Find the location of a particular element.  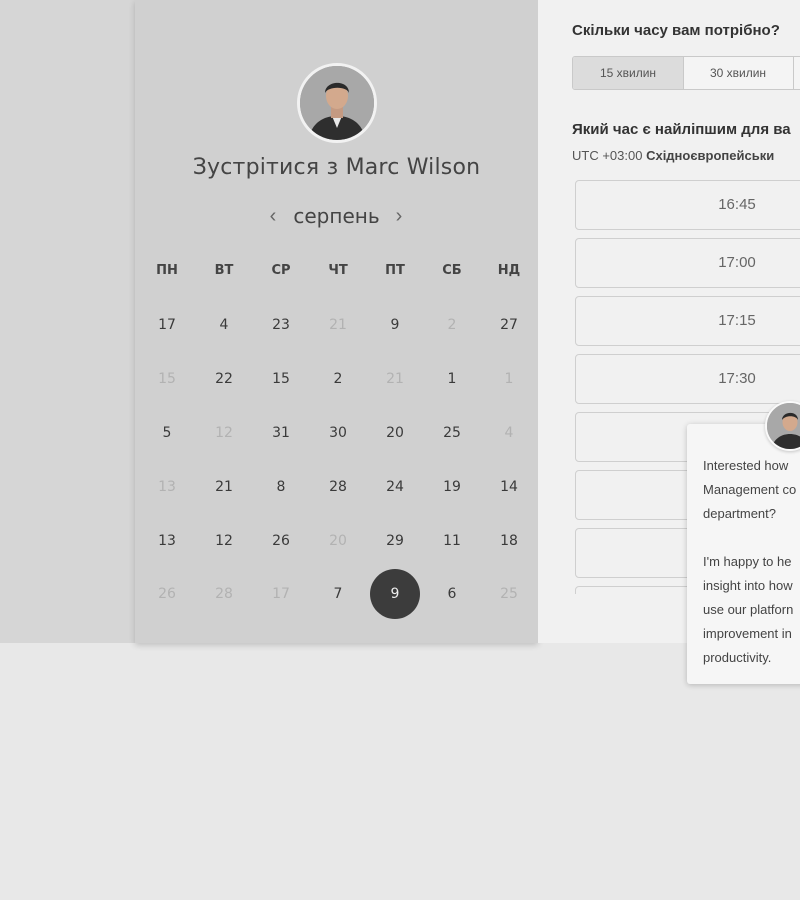

day-cell: 5 is located at coordinates (167, 433).